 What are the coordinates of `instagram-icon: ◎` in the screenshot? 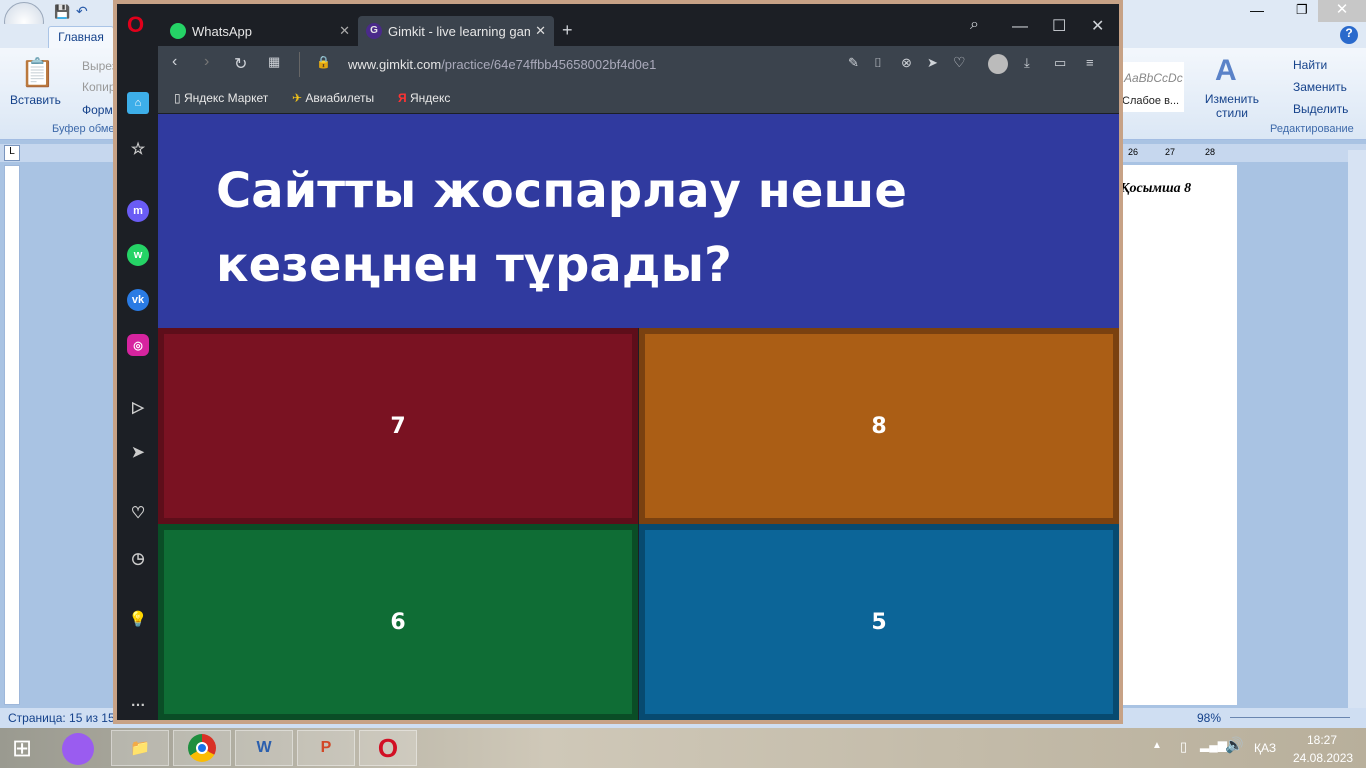 It's located at (138, 345).